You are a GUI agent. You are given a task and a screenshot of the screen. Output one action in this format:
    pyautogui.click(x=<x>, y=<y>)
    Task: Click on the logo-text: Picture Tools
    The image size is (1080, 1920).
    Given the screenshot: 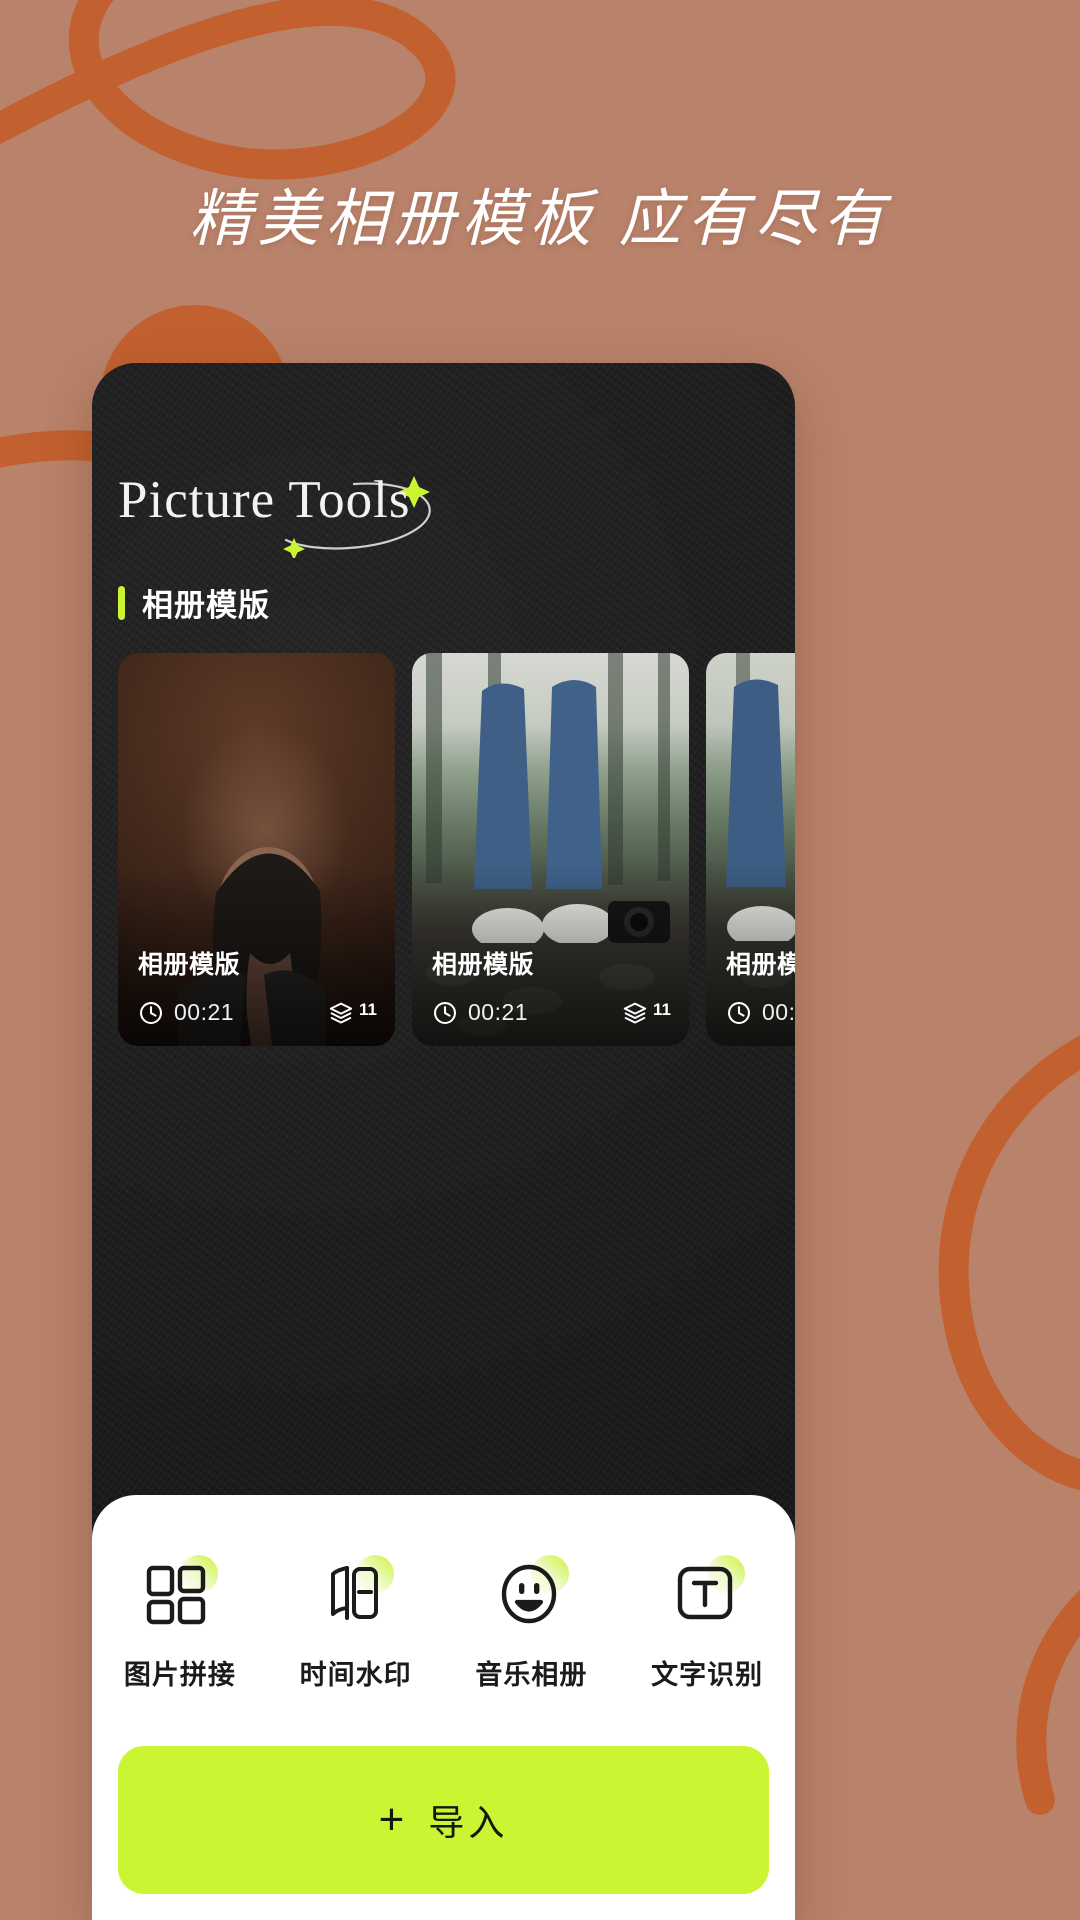 What is the action you would take?
    pyautogui.click(x=264, y=500)
    